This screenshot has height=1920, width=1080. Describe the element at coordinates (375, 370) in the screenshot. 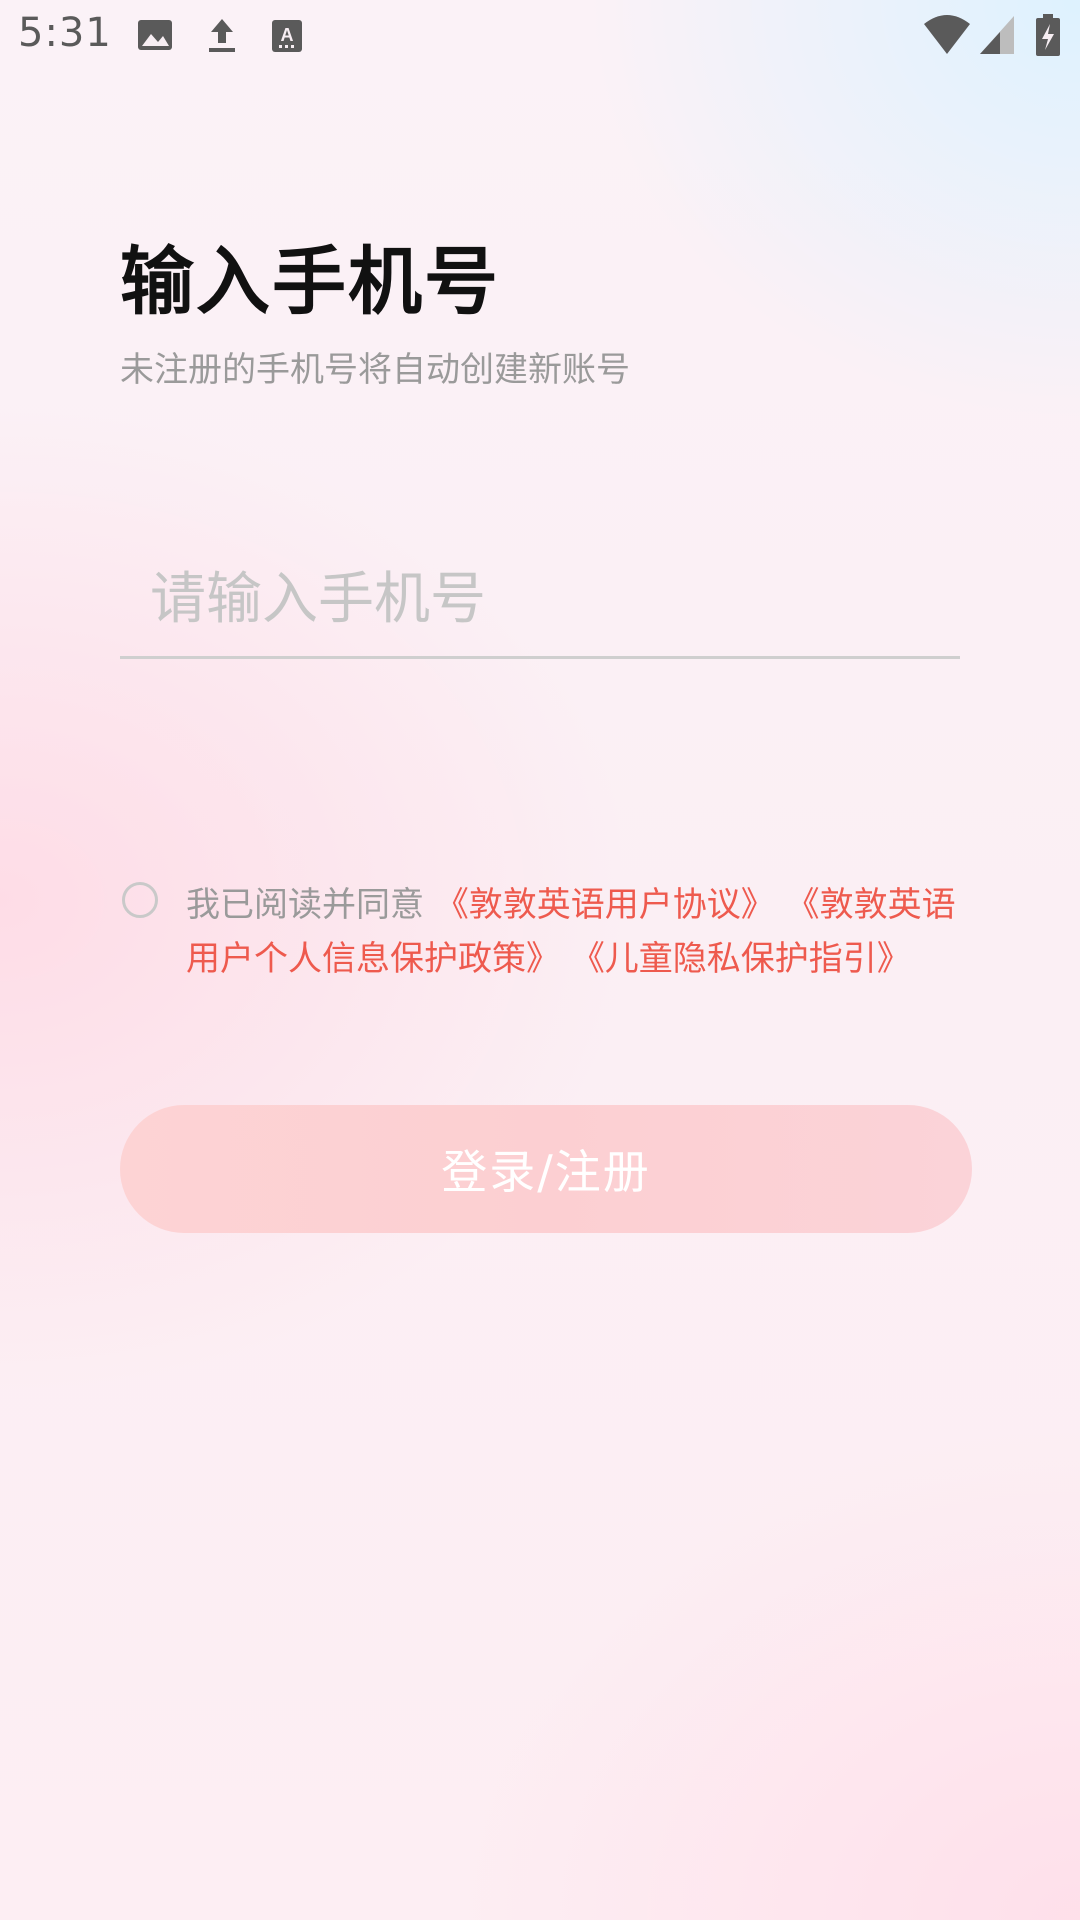

I see `page-subtitle: 未注册的手机号将自动创建新账号` at that location.